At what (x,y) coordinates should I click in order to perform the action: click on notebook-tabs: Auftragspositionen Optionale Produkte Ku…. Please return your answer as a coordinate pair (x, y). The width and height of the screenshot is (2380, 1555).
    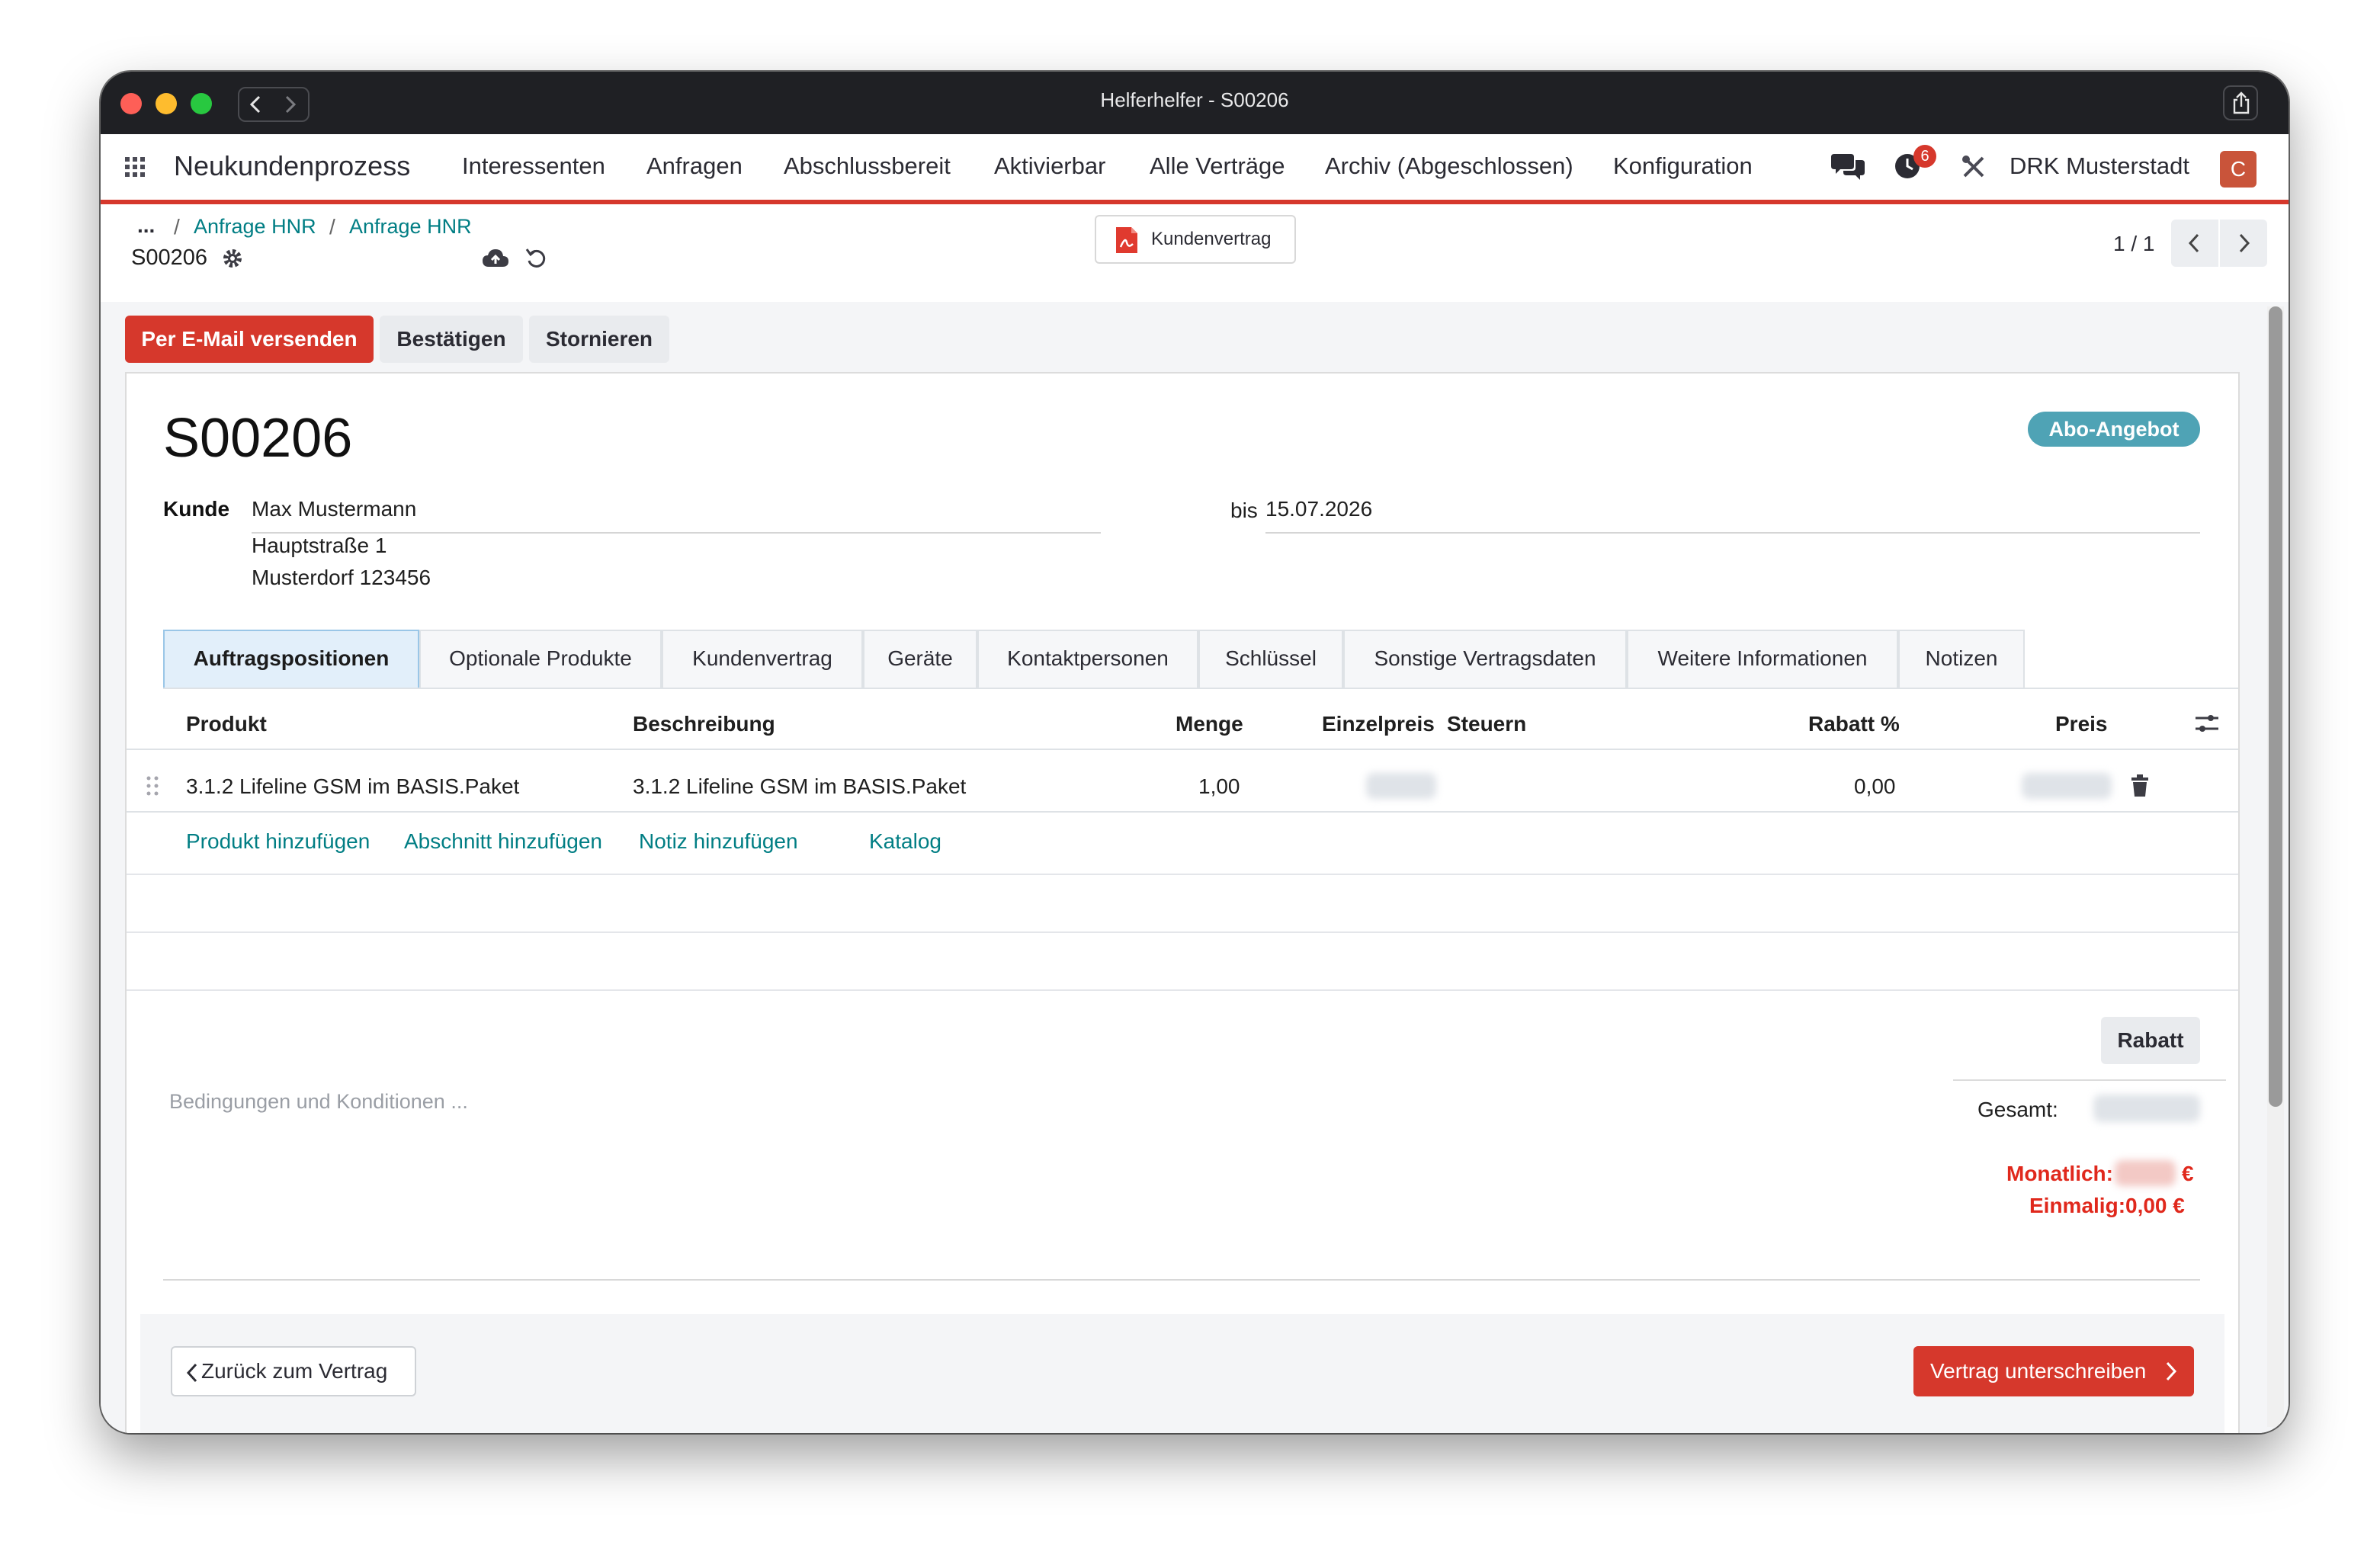
    Looking at the image, I should click on (1200, 659).